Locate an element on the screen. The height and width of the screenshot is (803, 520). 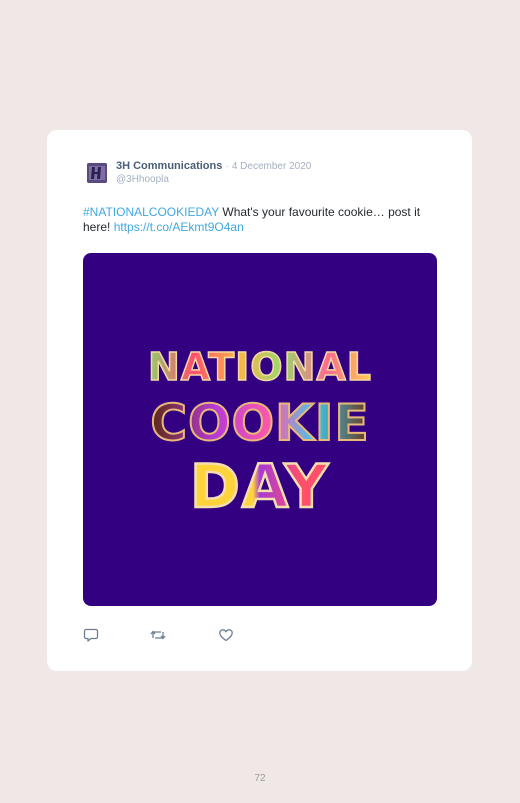
tweet-url-link: https://t.co/AEkmt9O4an is located at coordinates (179, 227).